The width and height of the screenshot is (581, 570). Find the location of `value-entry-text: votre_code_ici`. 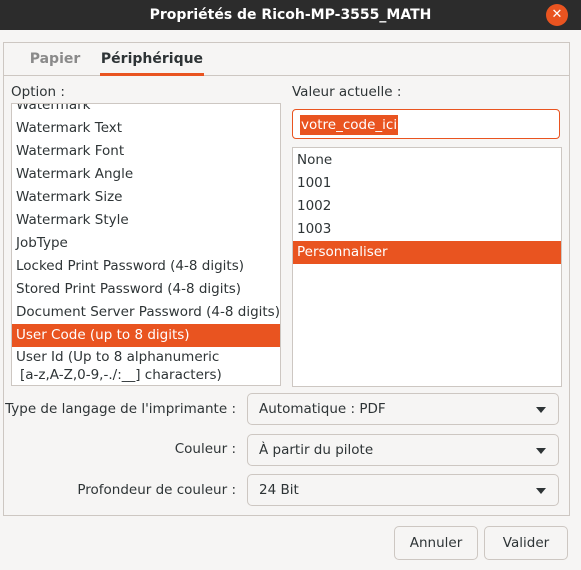

value-entry-text: votre_code_ici is located at coordinates (349, 125).